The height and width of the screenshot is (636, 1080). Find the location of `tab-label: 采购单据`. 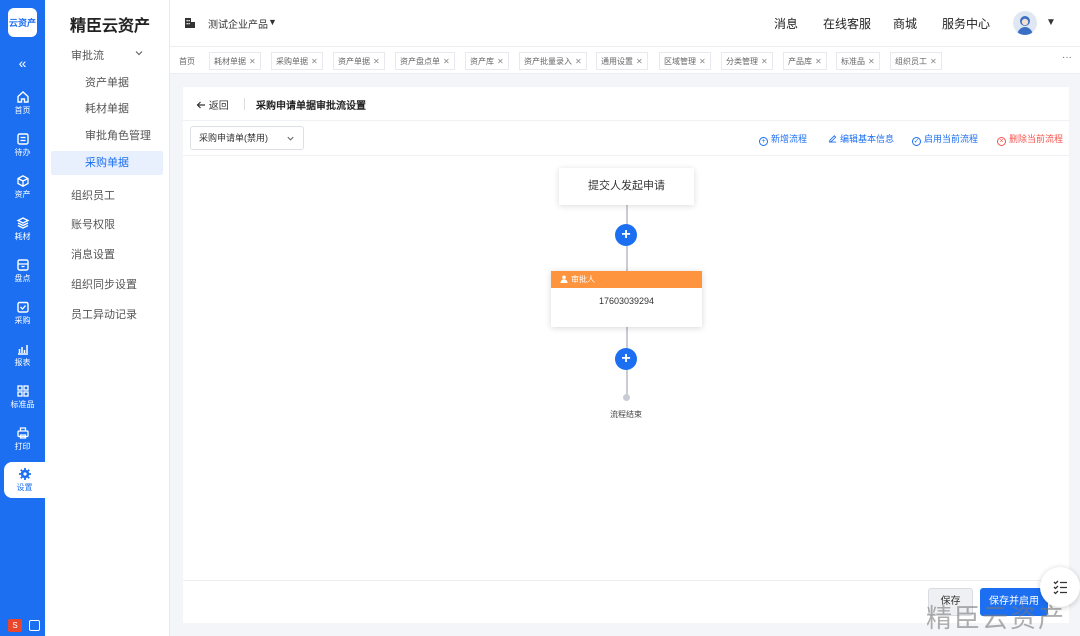

tab-label: 采购单据 is located at coordinates (292, 61).